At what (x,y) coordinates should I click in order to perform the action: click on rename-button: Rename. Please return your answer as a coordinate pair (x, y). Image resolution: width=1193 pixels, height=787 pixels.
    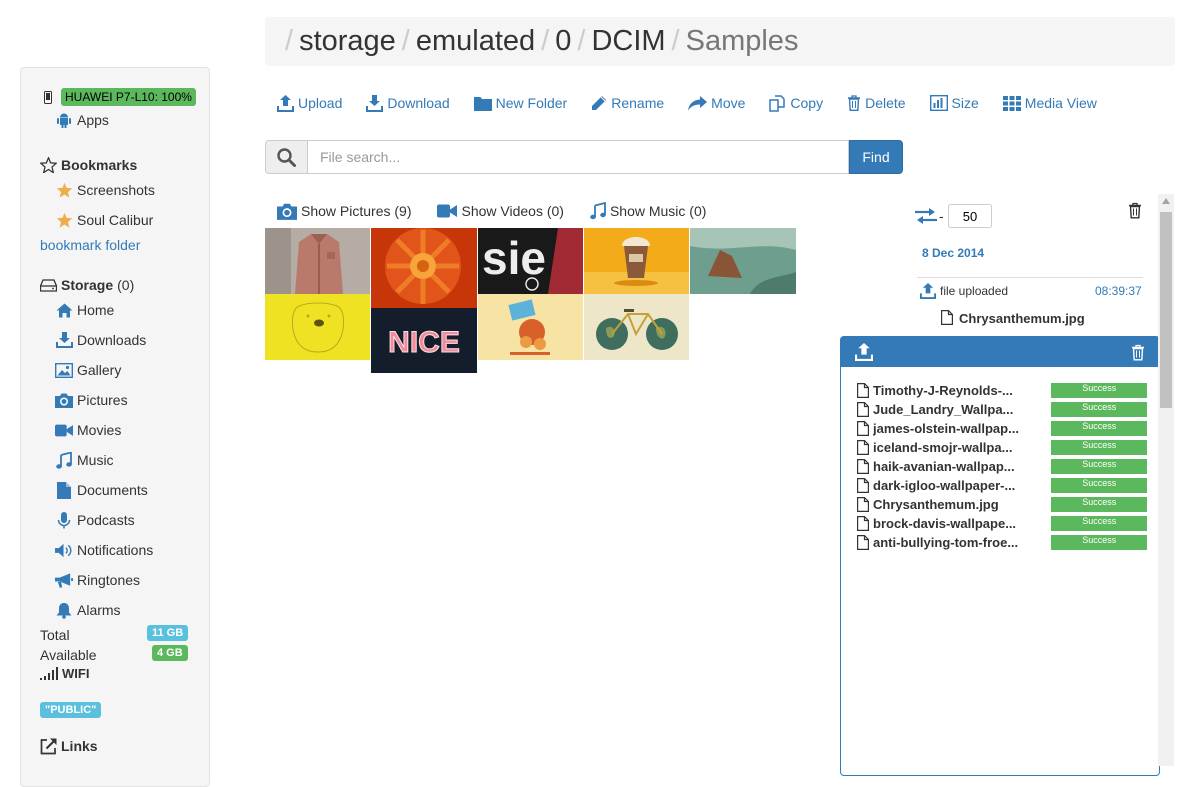
    Looking at the image, I should click on (627, 103).